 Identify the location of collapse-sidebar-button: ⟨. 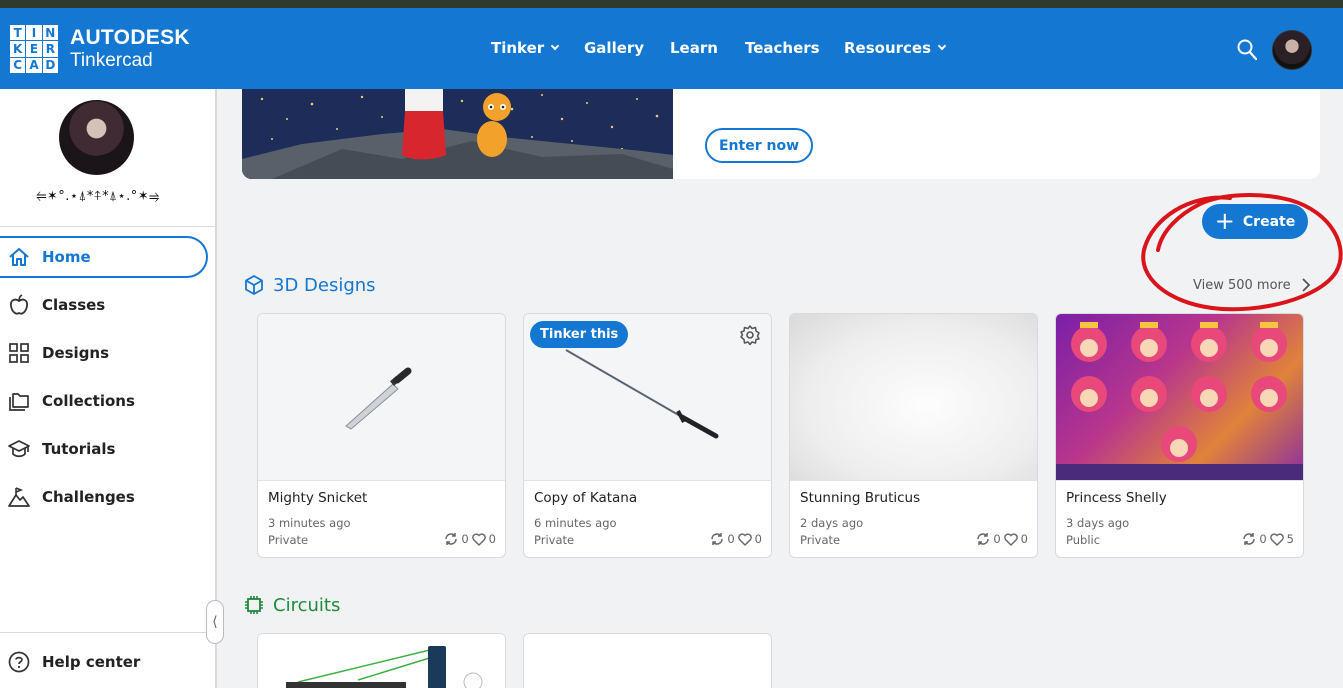
(215, 622).